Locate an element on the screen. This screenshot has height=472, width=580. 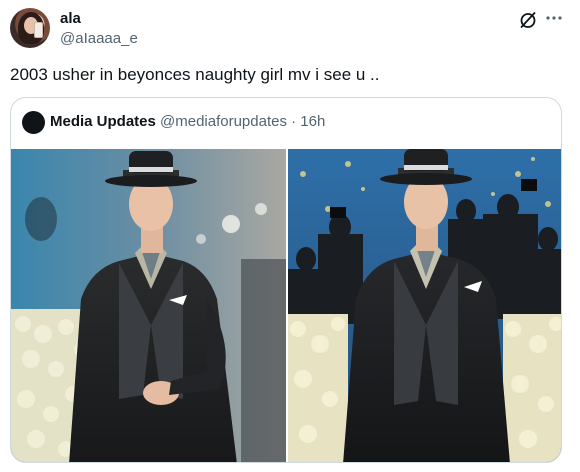
quoted-avatar is located at coordinates (33, 122).